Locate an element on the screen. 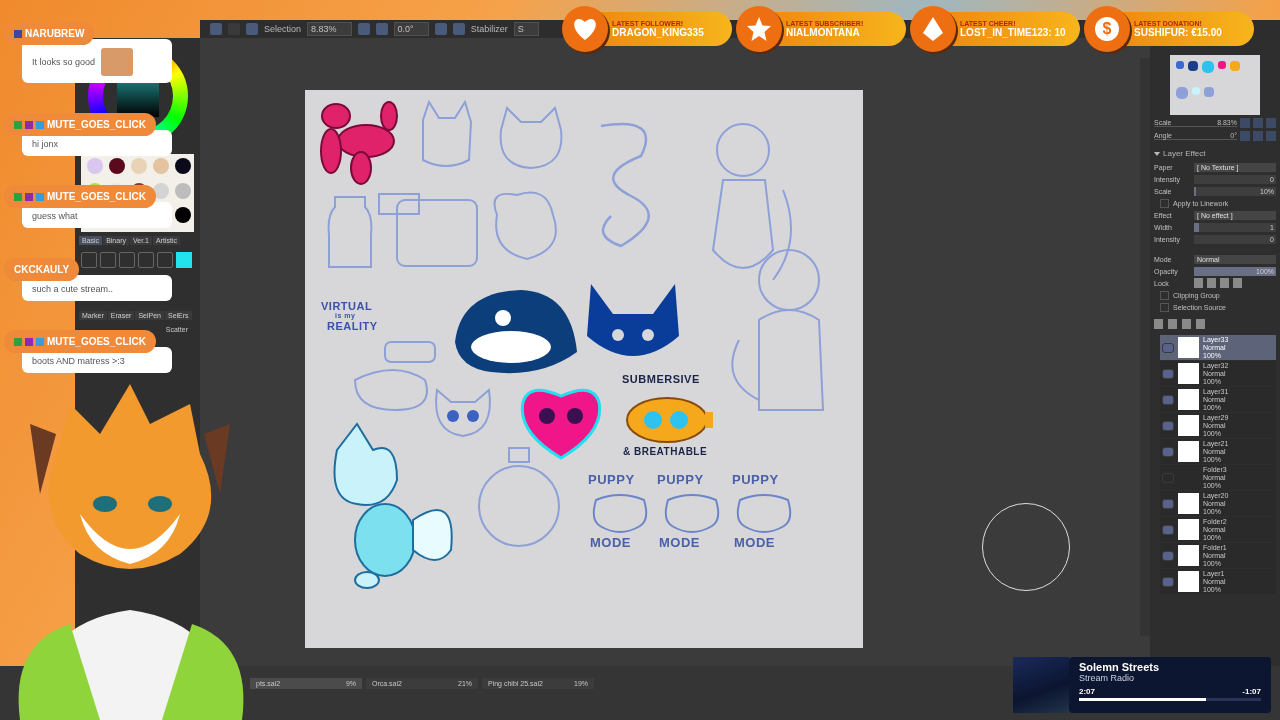 Image resolution: width=1280 pixels, height=720 pixels. elapsed-time: 2:07 is located at coordinates (1087, 691).